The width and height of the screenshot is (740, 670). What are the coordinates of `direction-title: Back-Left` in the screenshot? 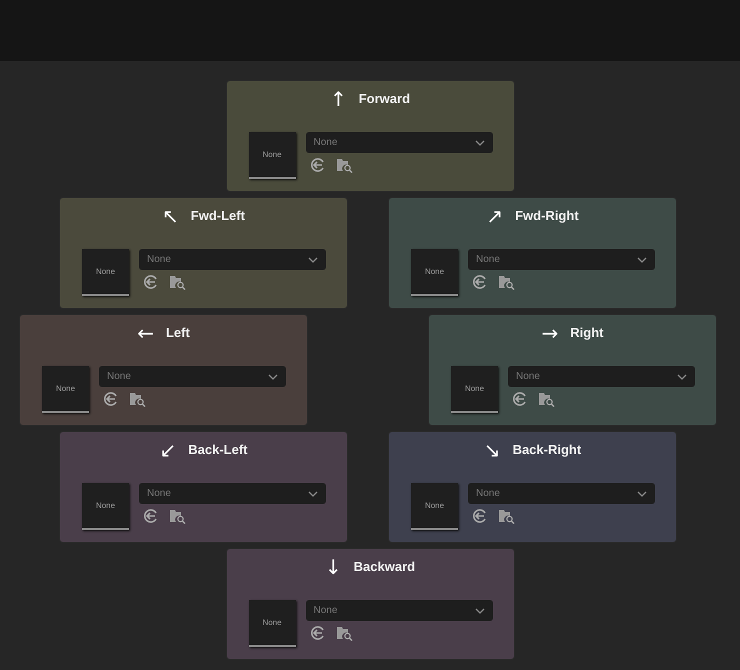 It's located at (218, 450).